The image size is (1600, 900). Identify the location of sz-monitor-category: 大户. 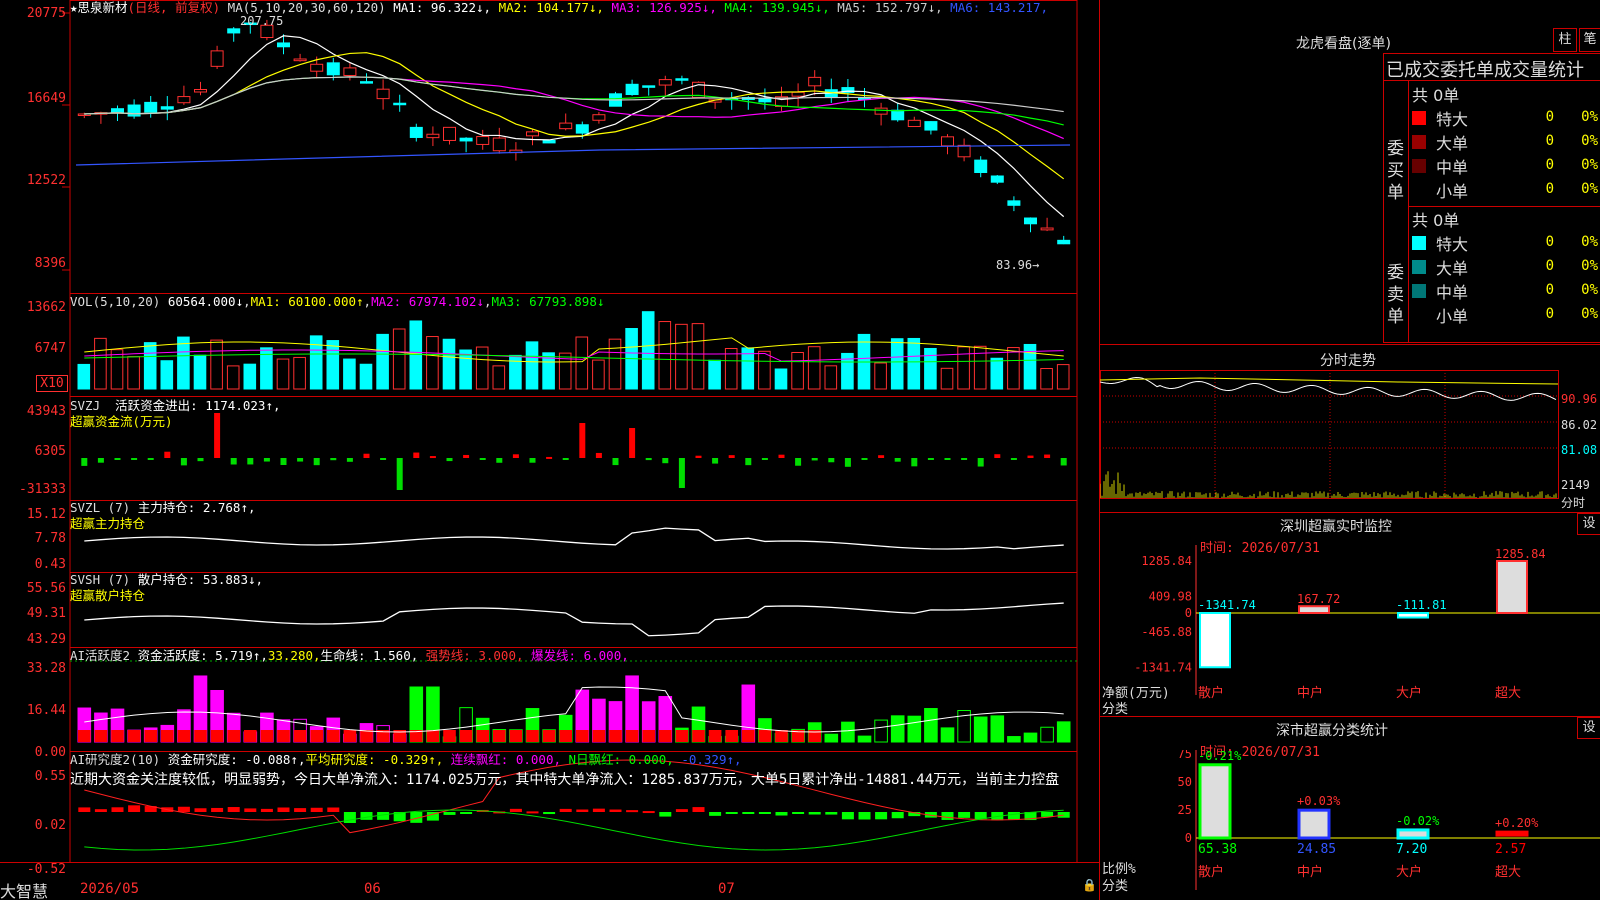
(1409, 693).